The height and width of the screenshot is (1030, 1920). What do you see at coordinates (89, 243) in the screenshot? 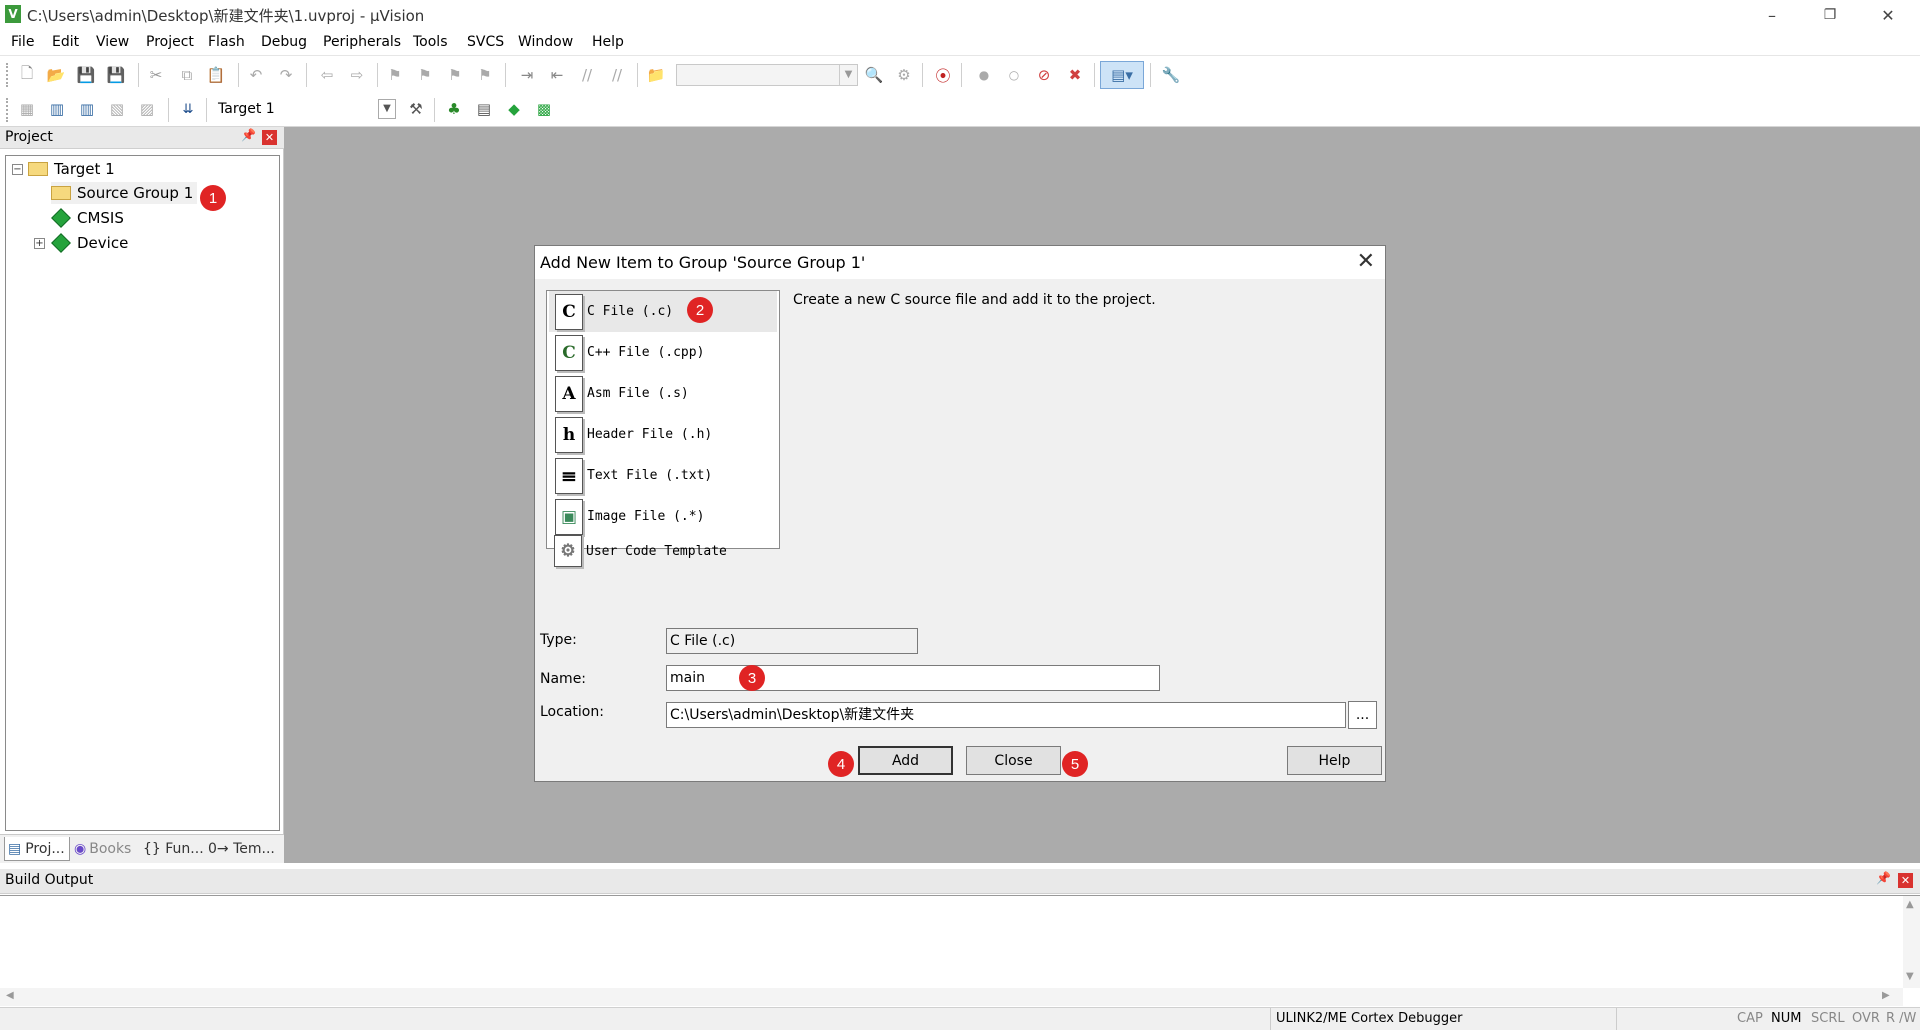
I see `tree-node-device: Device` at bounding box center [89, 243].